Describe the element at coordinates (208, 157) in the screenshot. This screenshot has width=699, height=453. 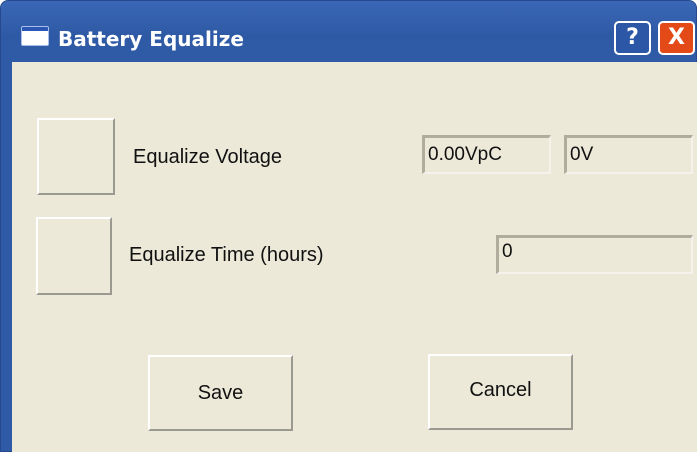
I see `equalize-voltage-label: Equalize Voltage` at that location.